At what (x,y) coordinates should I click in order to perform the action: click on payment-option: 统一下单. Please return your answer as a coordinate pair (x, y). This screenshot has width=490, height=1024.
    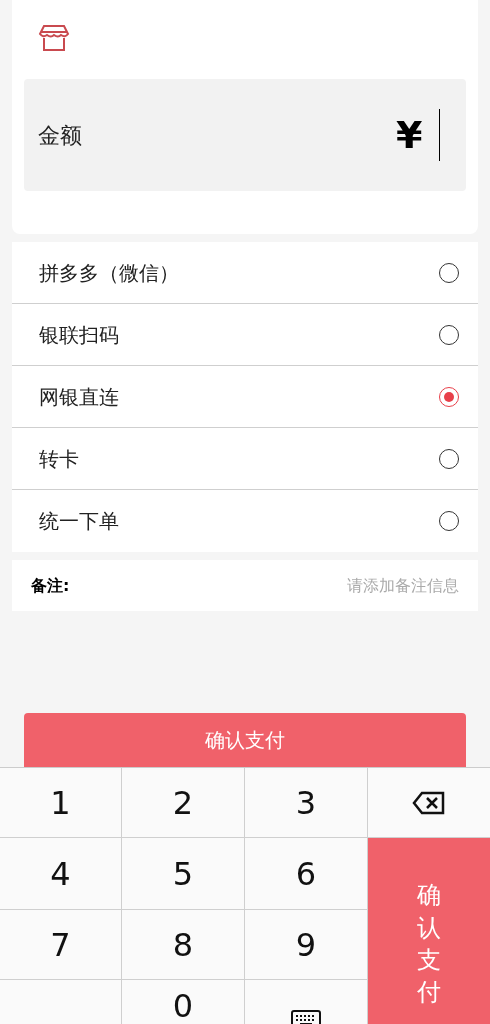
    Looking at the image, I should click on (245, 521).